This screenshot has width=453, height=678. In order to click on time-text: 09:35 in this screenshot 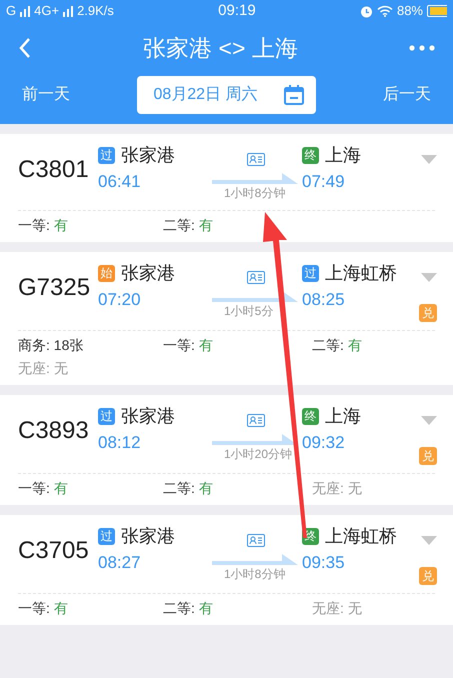, I will do `click(323, 562)`.